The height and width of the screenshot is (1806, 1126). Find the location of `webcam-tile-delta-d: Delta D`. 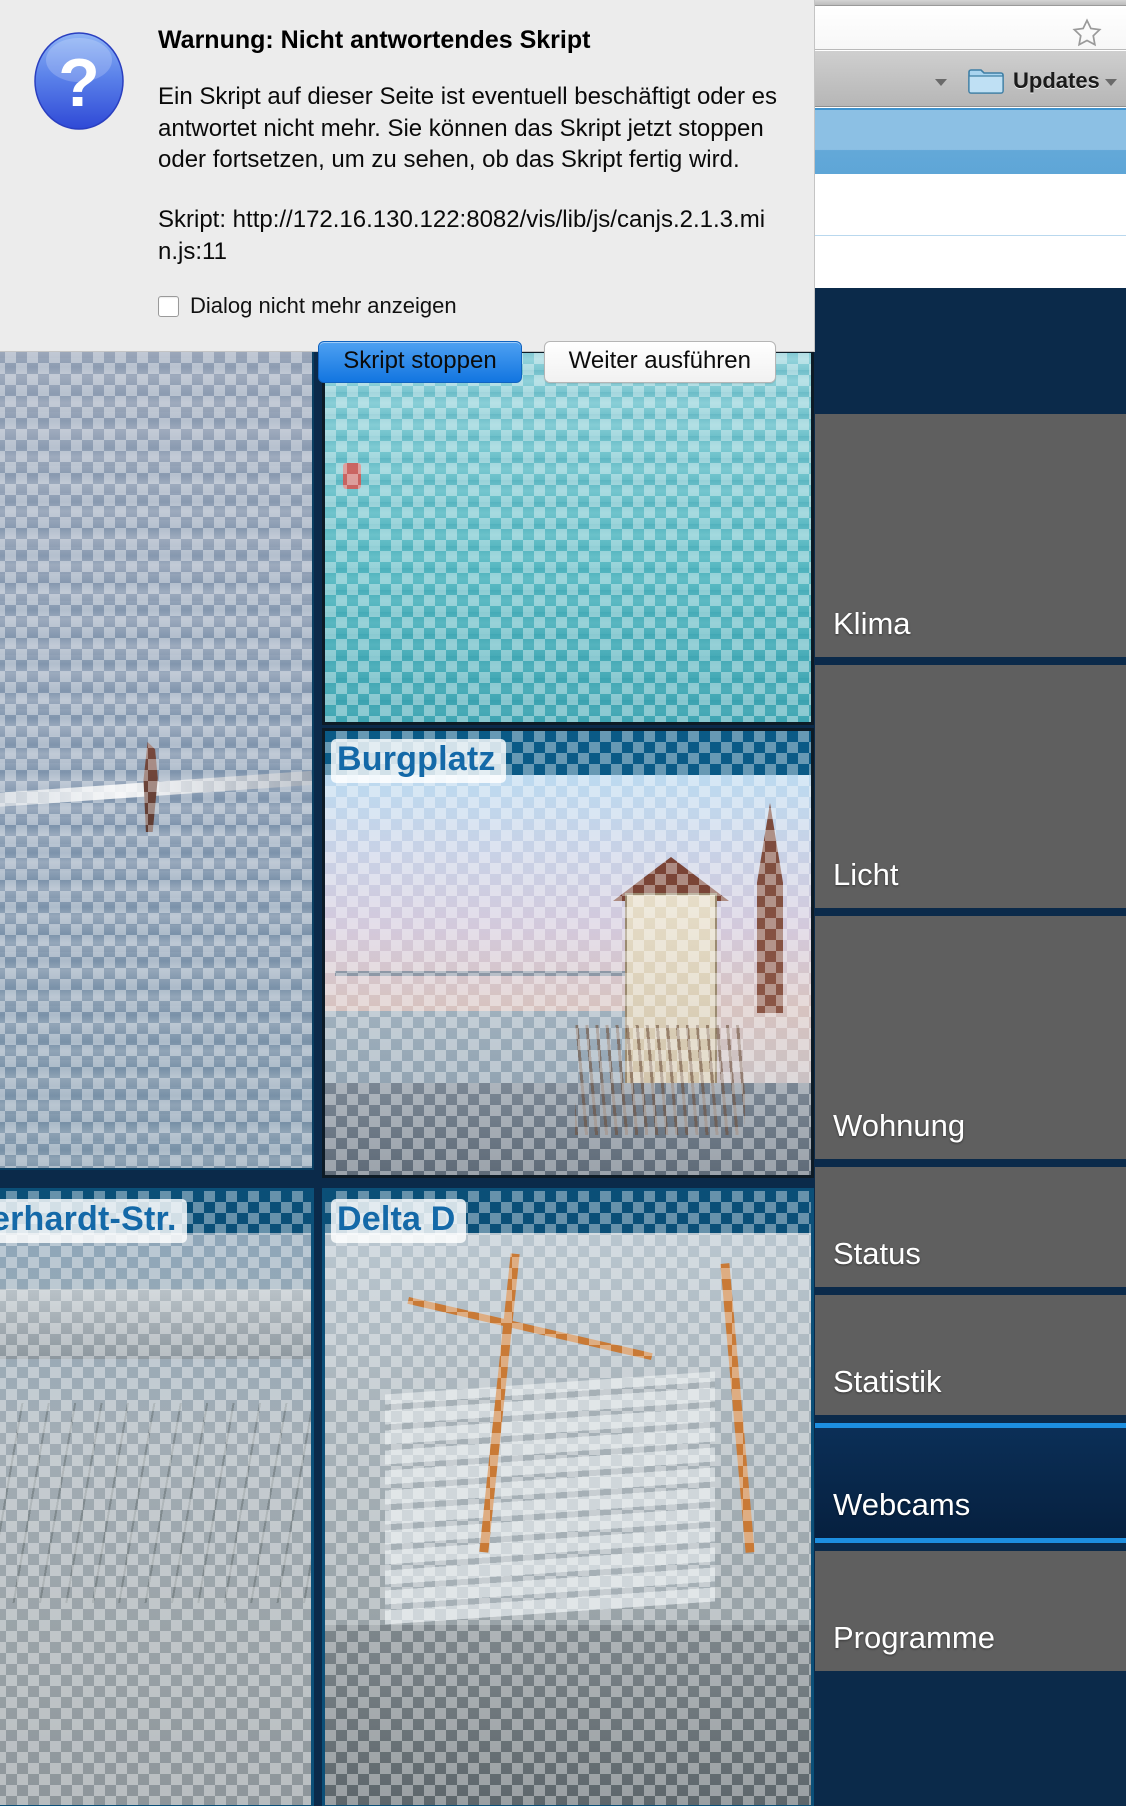

webcam-tile-delta-d: Delta D is located at coordinates (568, 1497).